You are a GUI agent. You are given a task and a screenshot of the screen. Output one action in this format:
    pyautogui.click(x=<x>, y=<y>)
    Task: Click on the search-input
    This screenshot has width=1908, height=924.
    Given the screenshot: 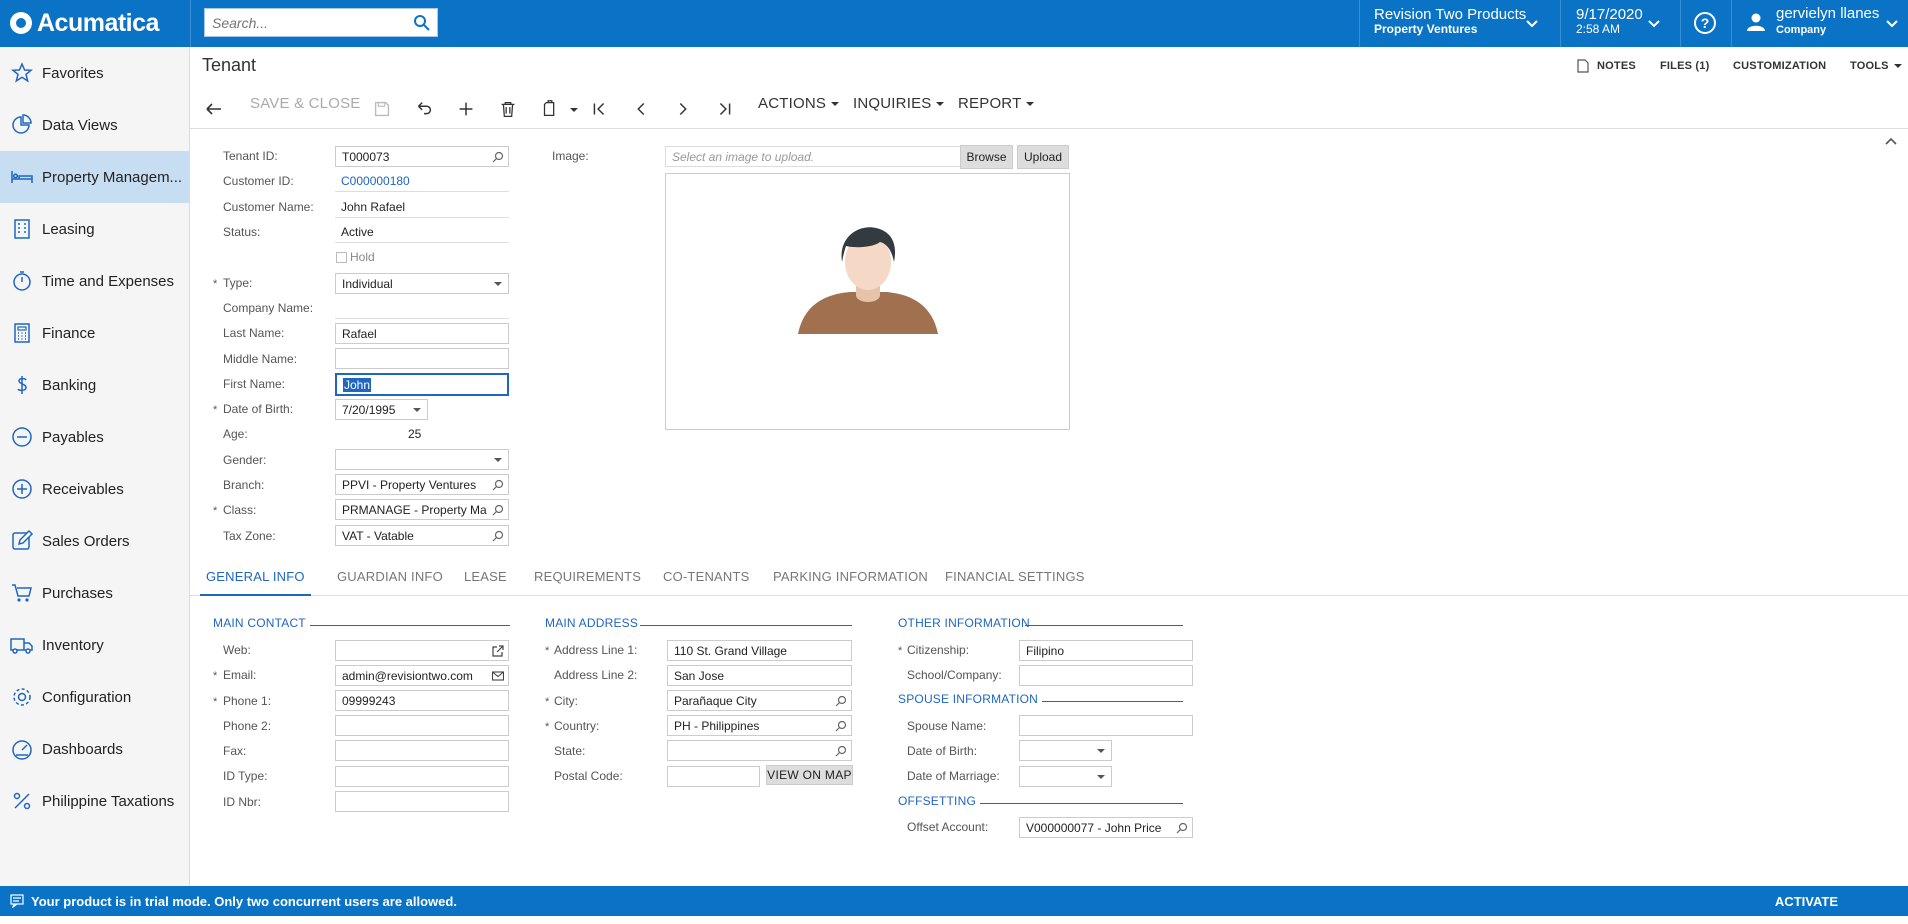 What is the action you would take?
    pyautogui.click(x=307, y=22)
    